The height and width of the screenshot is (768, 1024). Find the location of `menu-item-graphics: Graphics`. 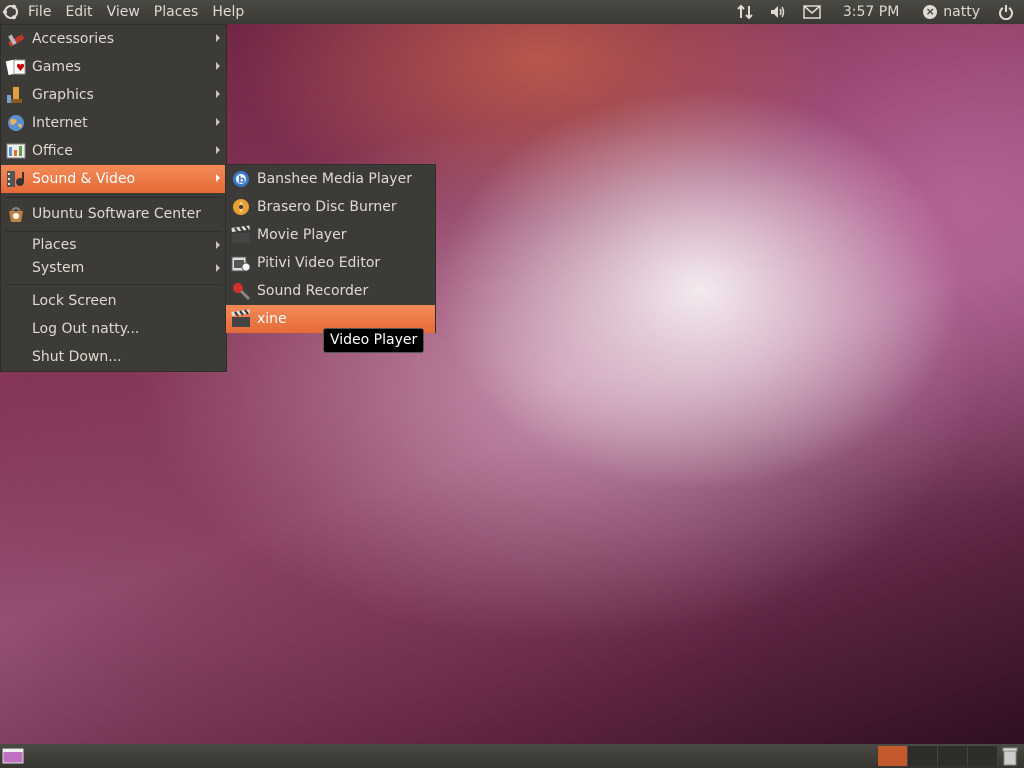

menu-item-graphics: Graphics is located at coordinates (113, 95).